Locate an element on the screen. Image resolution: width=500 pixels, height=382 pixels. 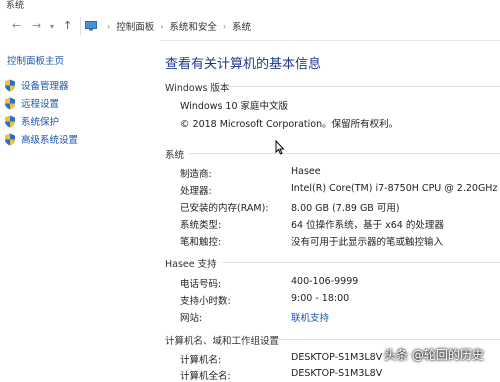
up-arrow-icon: ↑ is located at coordinates (67, 25).